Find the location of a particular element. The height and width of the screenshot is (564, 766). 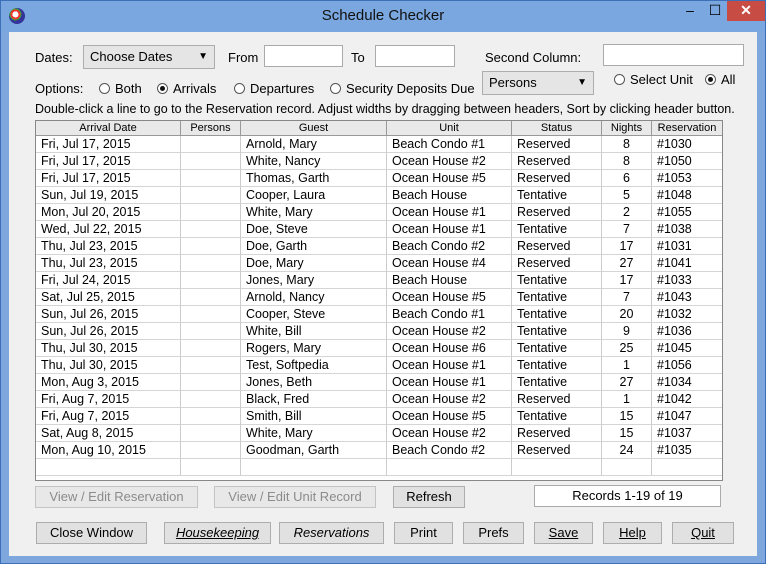

refresh-button: Refresh is located at coordinates (429, 497).